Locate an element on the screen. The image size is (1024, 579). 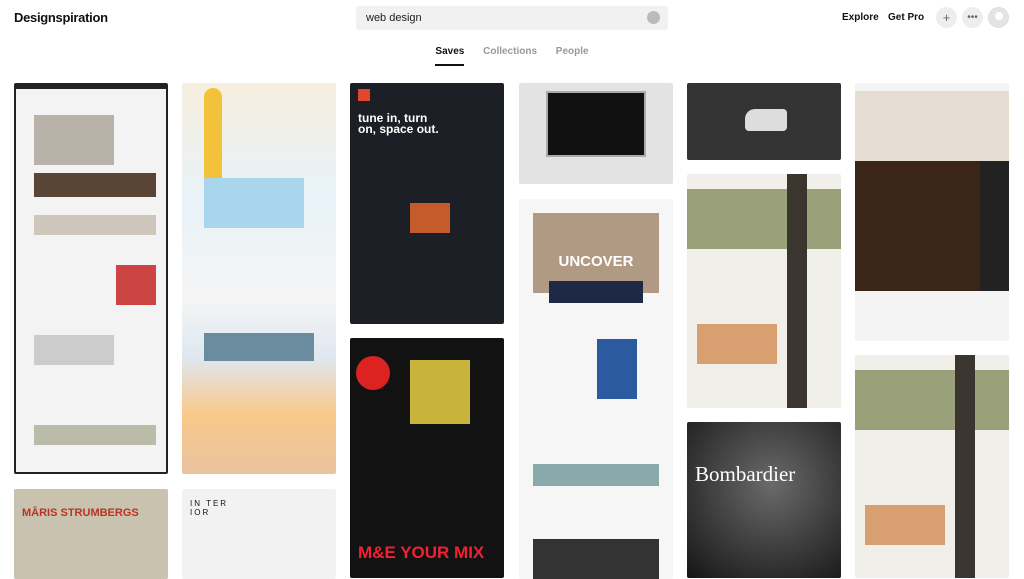
tab-people: People is located at coordinates (572, 55).